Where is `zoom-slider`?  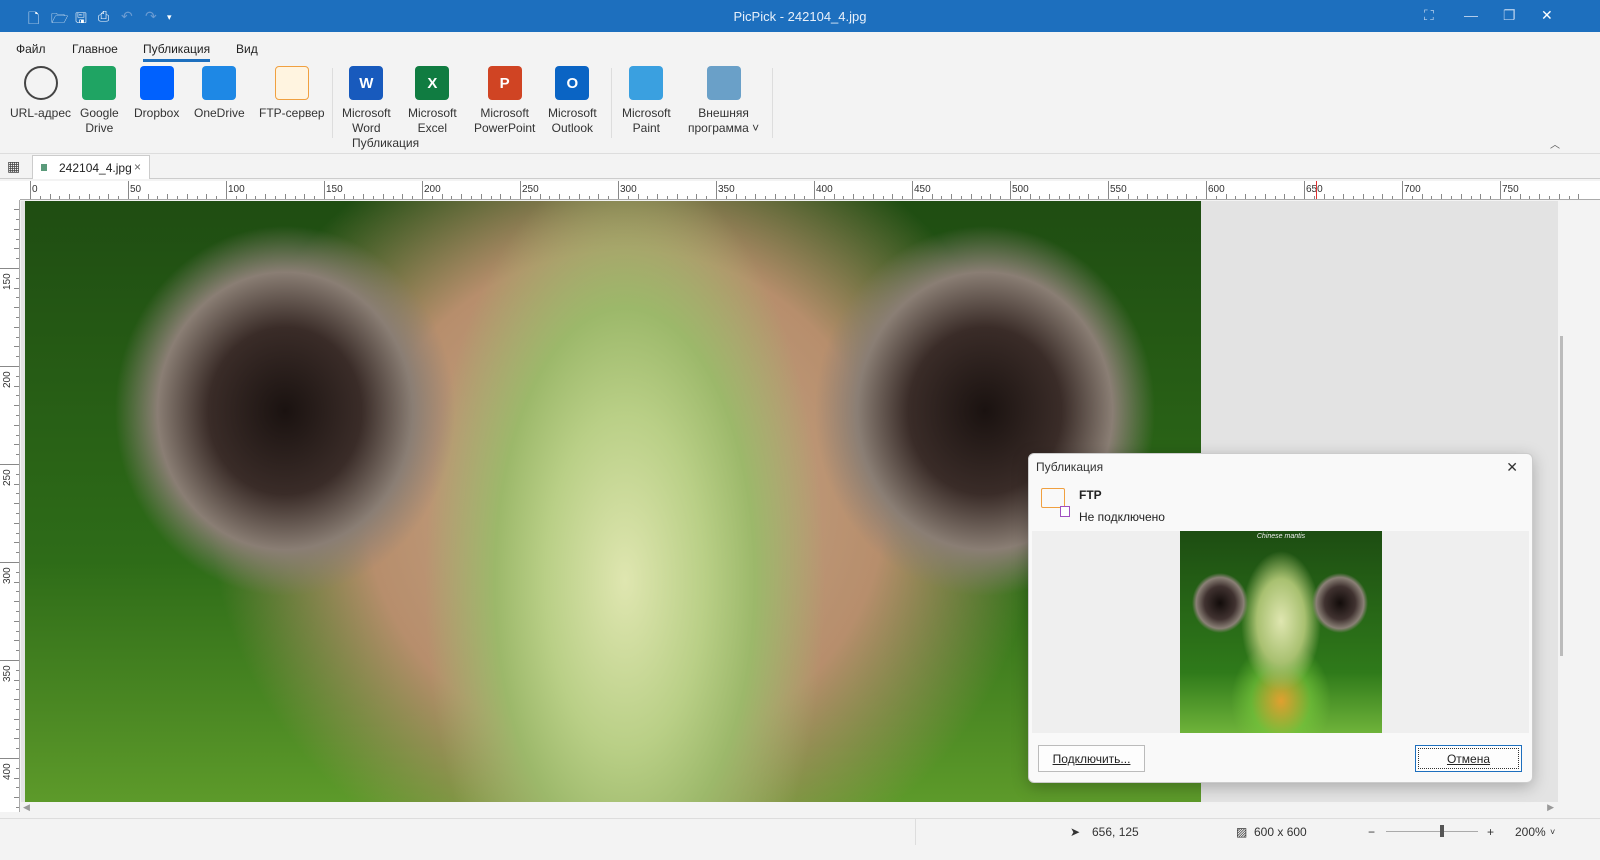 zoom-slider is located at coordinates (1432, 831).